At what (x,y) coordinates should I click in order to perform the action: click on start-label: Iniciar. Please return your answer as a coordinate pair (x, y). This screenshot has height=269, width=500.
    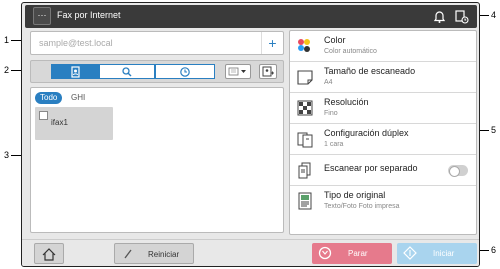
    Looking at the image, I should click on (444, 253).